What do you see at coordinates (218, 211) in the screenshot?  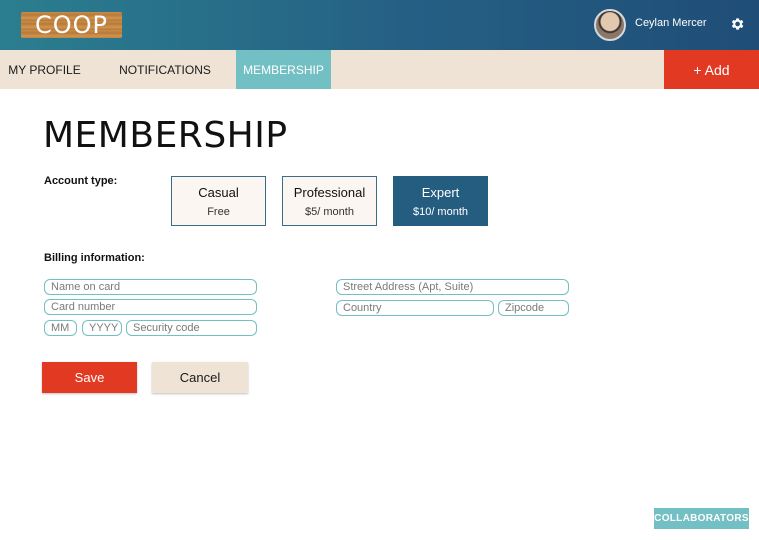 I see `plan-price: Free` at bounding box center [218, 211].